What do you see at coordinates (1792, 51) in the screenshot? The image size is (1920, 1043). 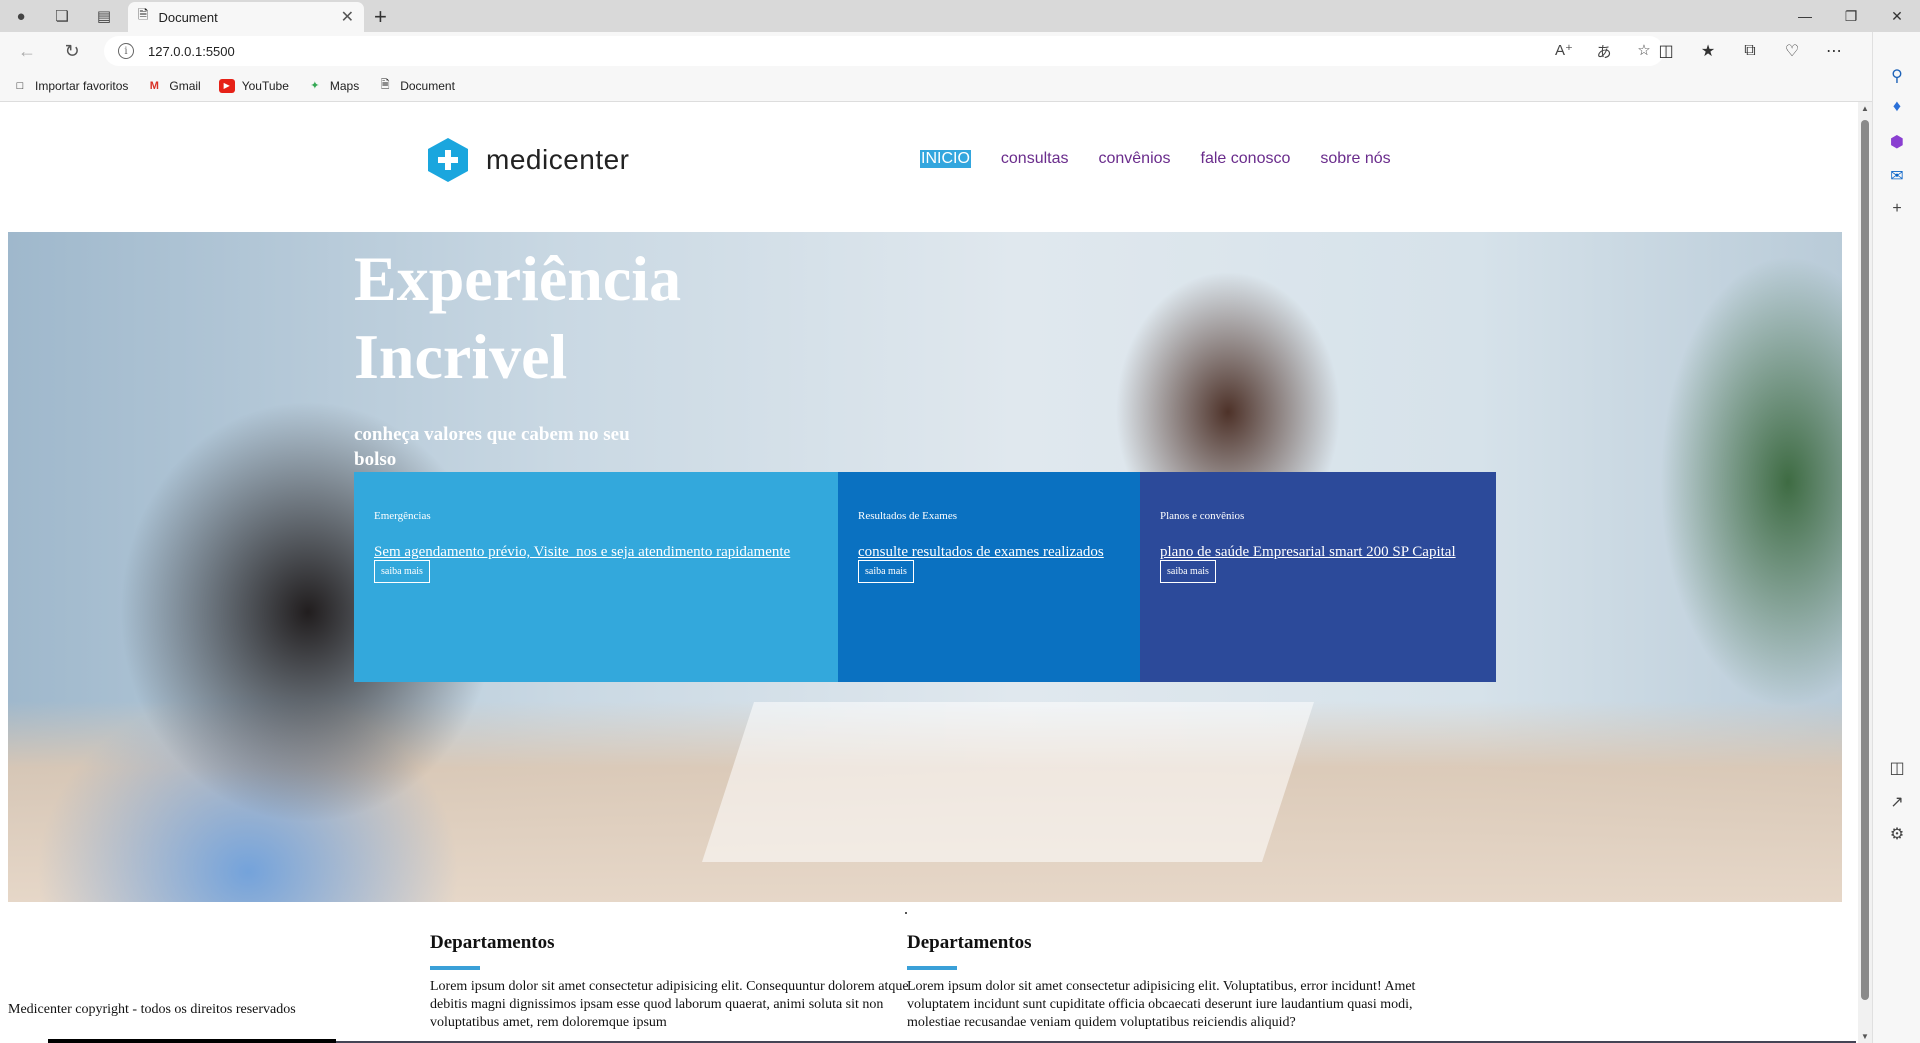 I see `browser-essentials-icon: ♡` at bounding box center [1792, 51].